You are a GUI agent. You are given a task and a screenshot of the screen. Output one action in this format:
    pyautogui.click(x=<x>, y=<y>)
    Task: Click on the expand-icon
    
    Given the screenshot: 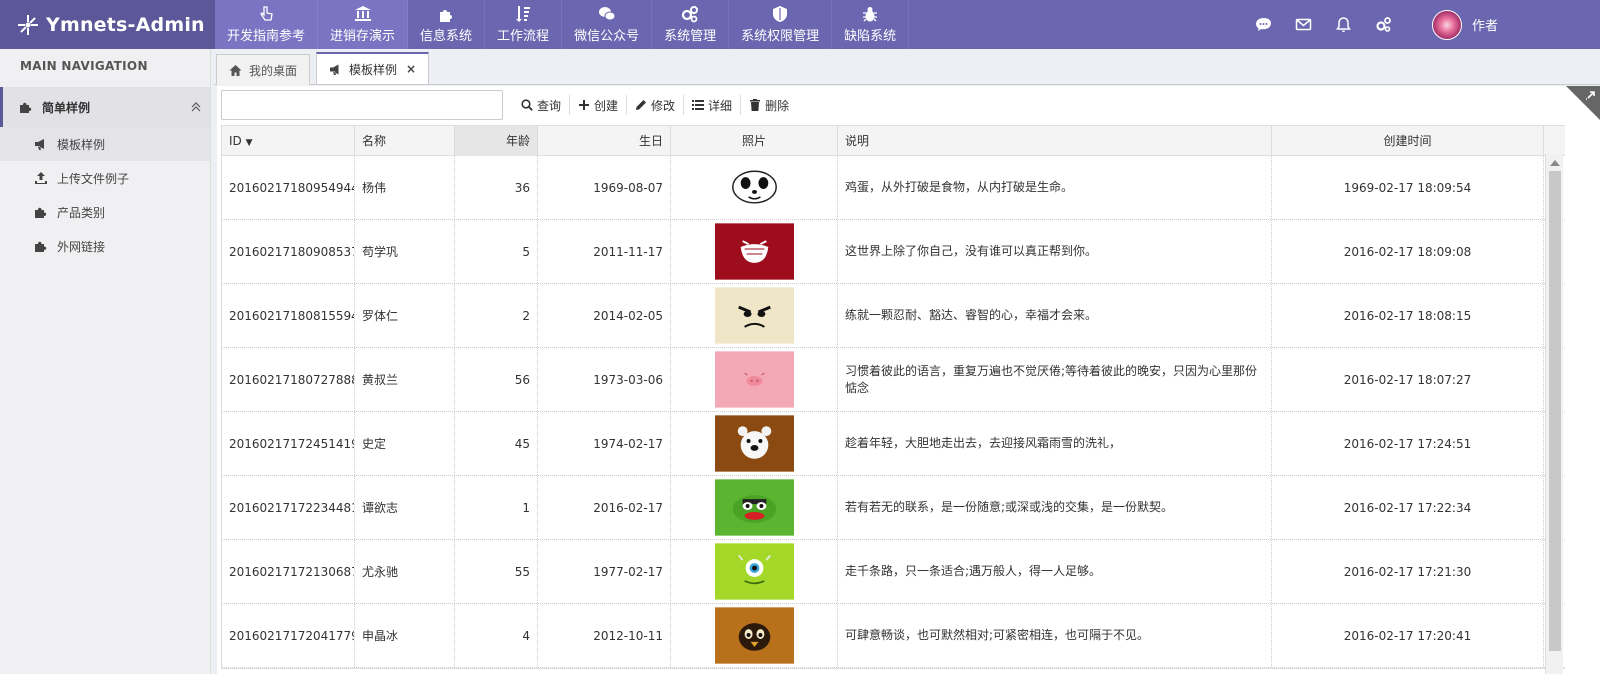 What is the action you would take?
    pyautogui.click(x=1583, y=103)
    